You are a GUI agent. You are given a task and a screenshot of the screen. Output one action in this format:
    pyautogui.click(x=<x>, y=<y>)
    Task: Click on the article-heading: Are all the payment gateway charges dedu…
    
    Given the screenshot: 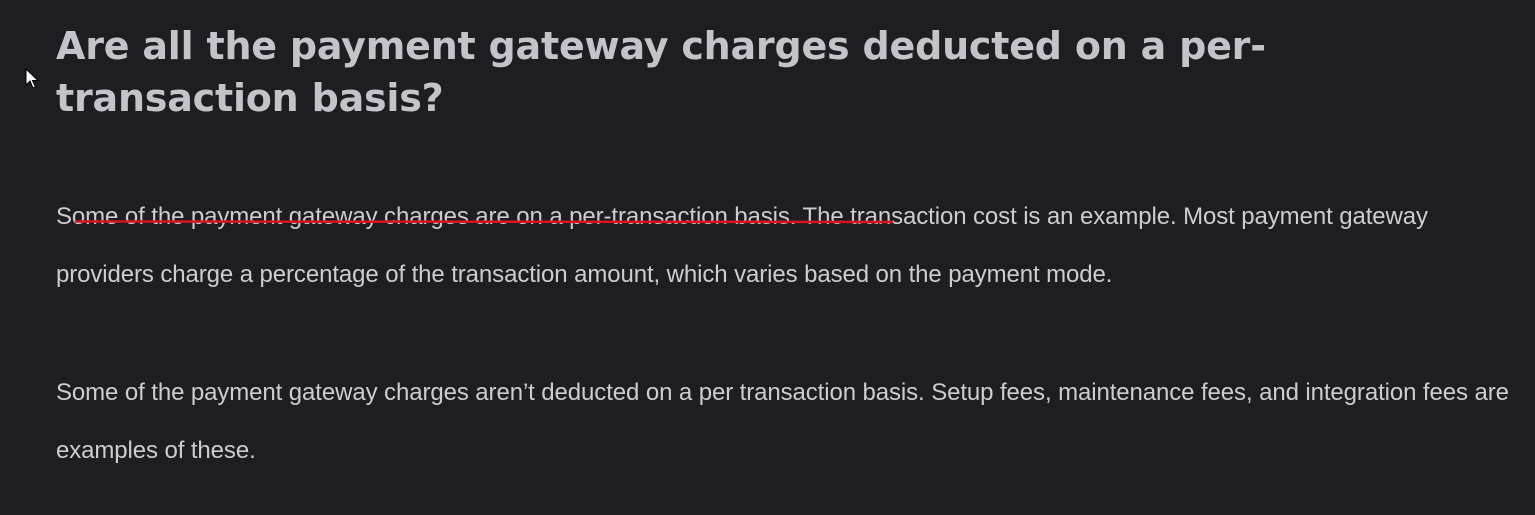 What is the action you would take?
    pyautogui.click(x=661, y=72)
    